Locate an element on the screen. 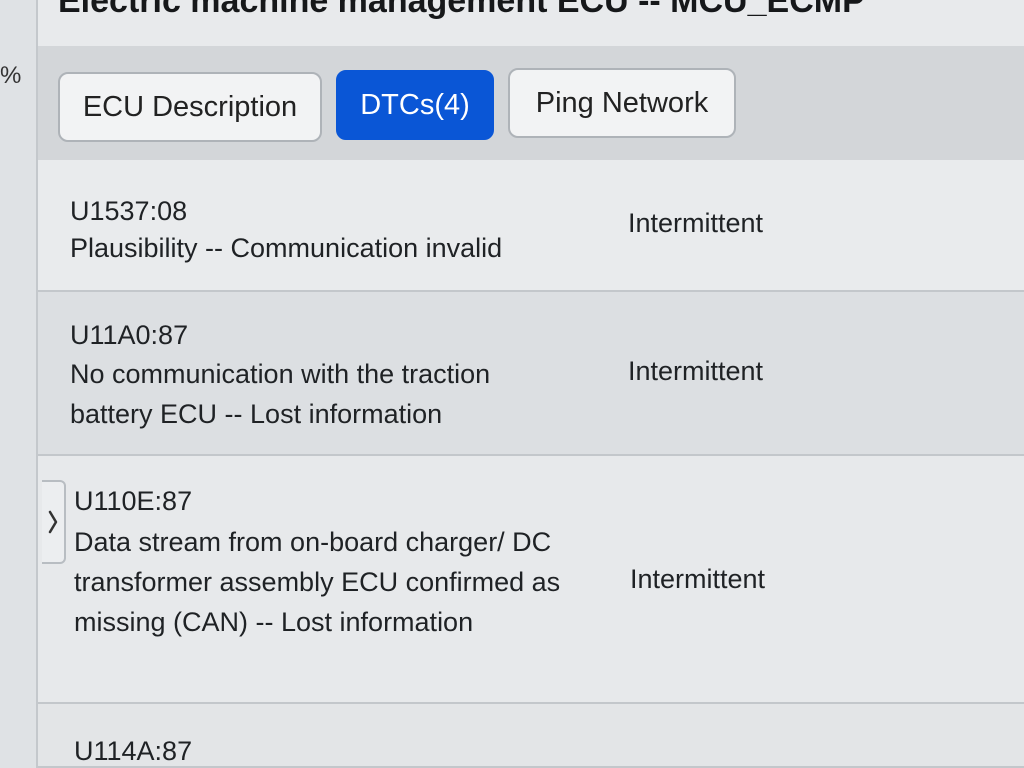 The image size is (1024, 768). tab-dtcs: DTCs(4) is located at coordinates (415, 105).